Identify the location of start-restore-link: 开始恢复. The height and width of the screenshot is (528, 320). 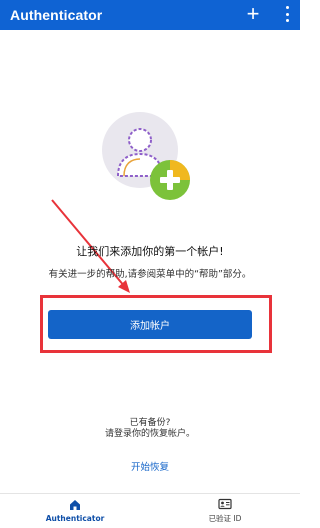
(150, 466).